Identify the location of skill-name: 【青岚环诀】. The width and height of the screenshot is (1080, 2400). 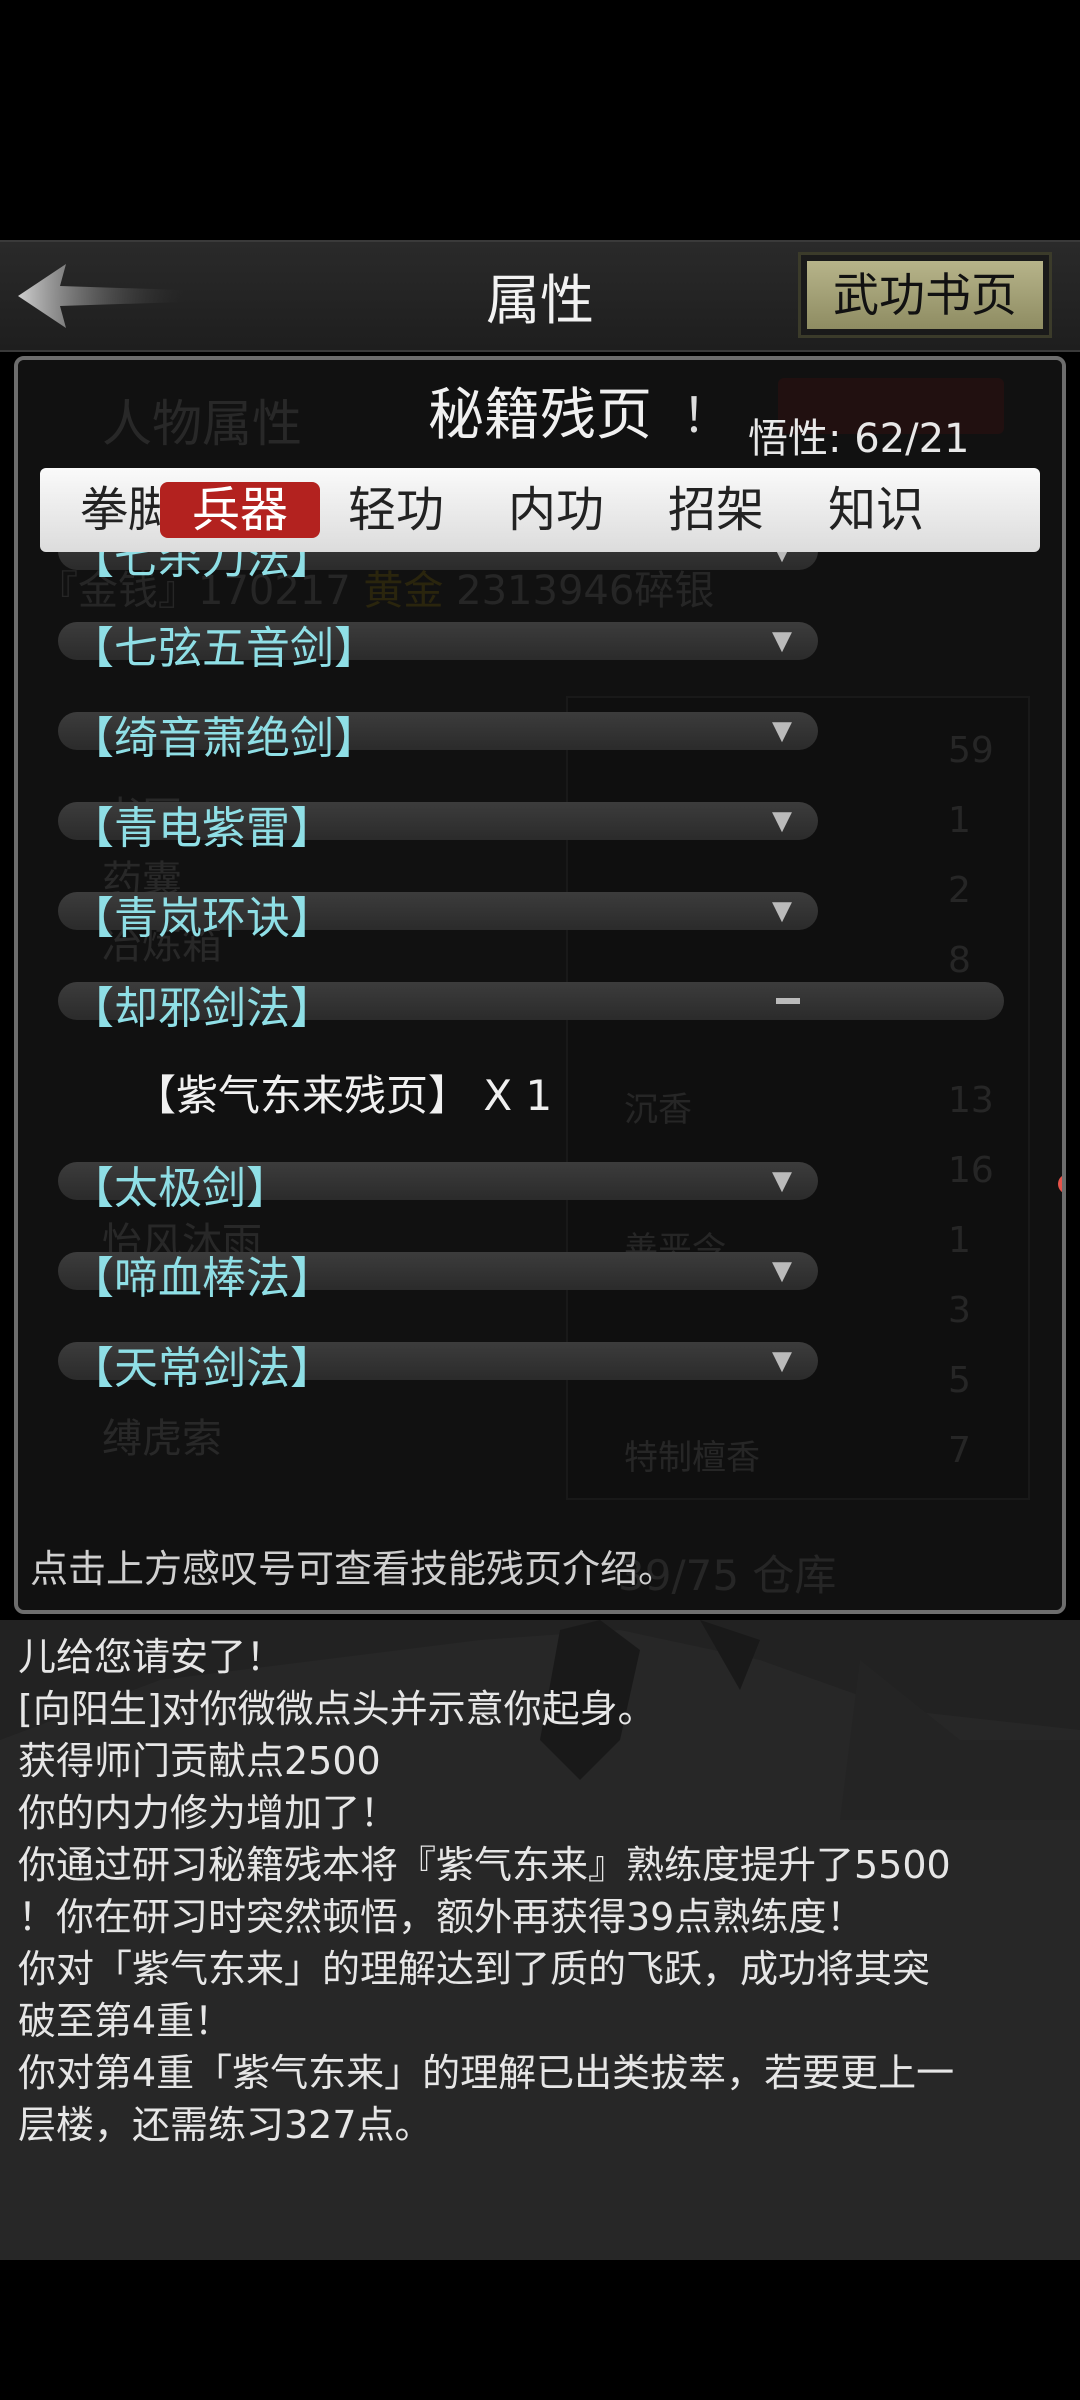
(202, 918).